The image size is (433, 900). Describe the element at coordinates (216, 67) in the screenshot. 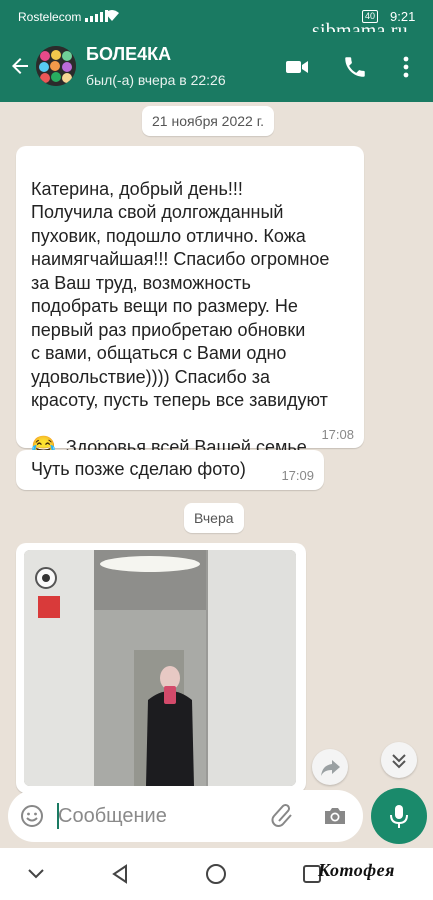

I see `chat-header: БОЛЕ4КА был(-а) вчера в 22:26` at that location.